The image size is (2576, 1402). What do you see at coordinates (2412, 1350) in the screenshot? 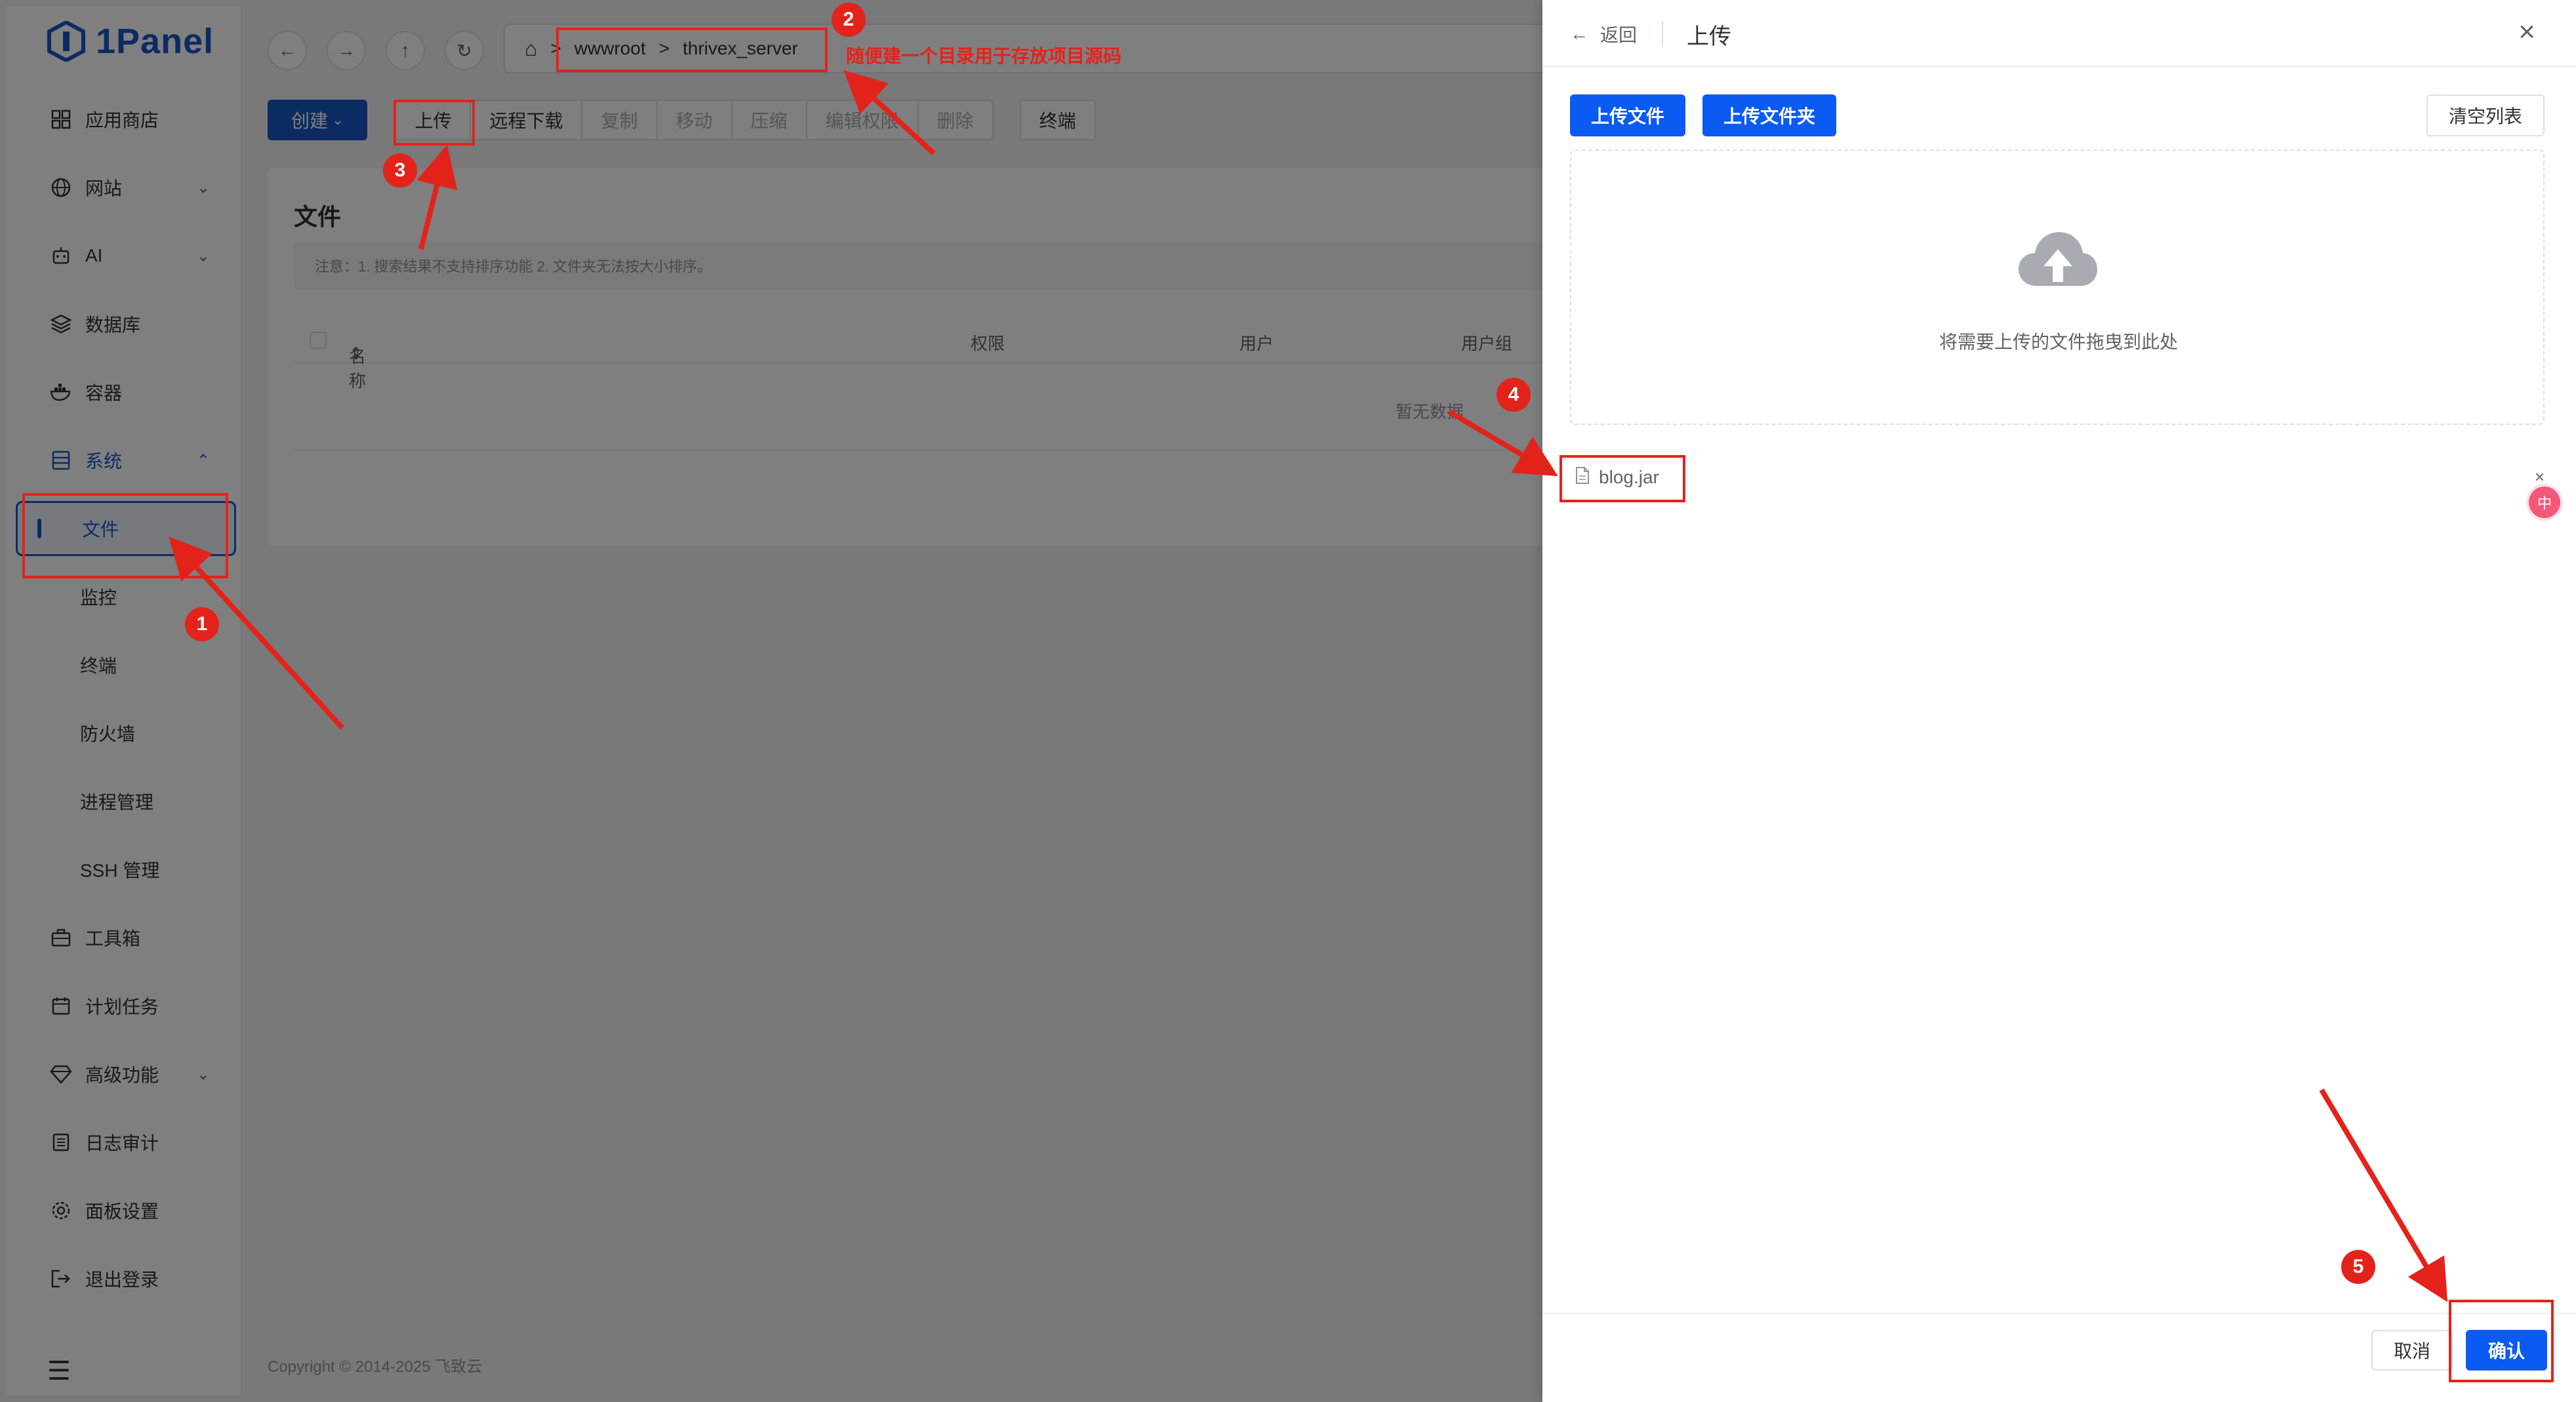
I see `cancel-button: 取消` at bounding box center [2412, 1350].